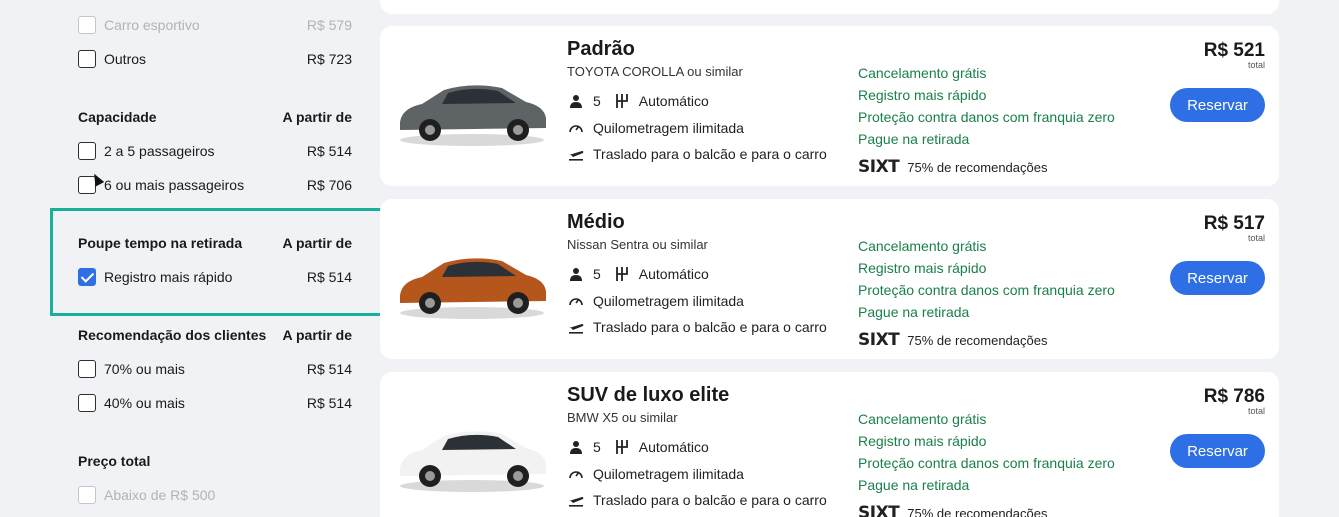 The width and height of the screenshot is (1339, 517). I want to click on car-category: SUV de luxo elite, so click(648, 395).